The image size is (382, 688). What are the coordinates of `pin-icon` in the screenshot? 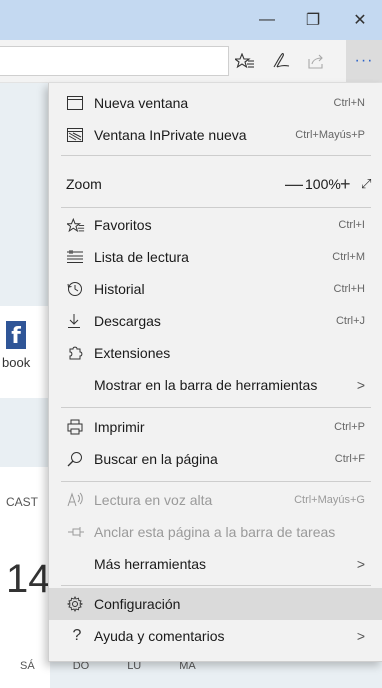 It's located at (77, 532).